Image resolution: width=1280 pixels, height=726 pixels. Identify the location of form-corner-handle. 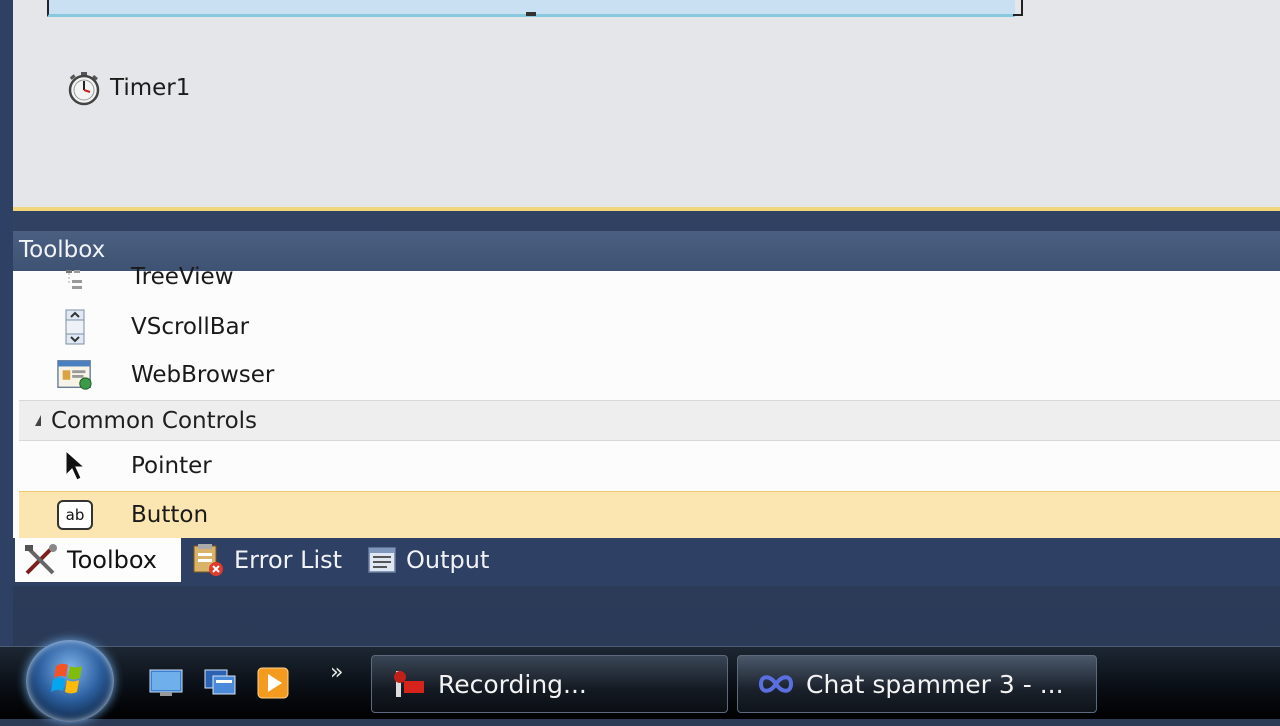
(1018, 8).